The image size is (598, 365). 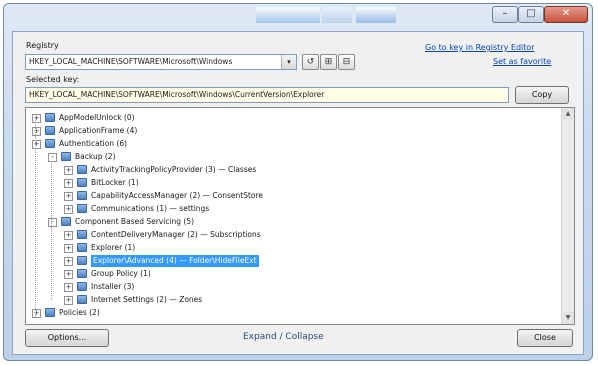 What do you see at coordinates (150, 208) in the screenshot?
I see `tree-node-label: Communications (1) — settings` at bounding box center [150, 208].